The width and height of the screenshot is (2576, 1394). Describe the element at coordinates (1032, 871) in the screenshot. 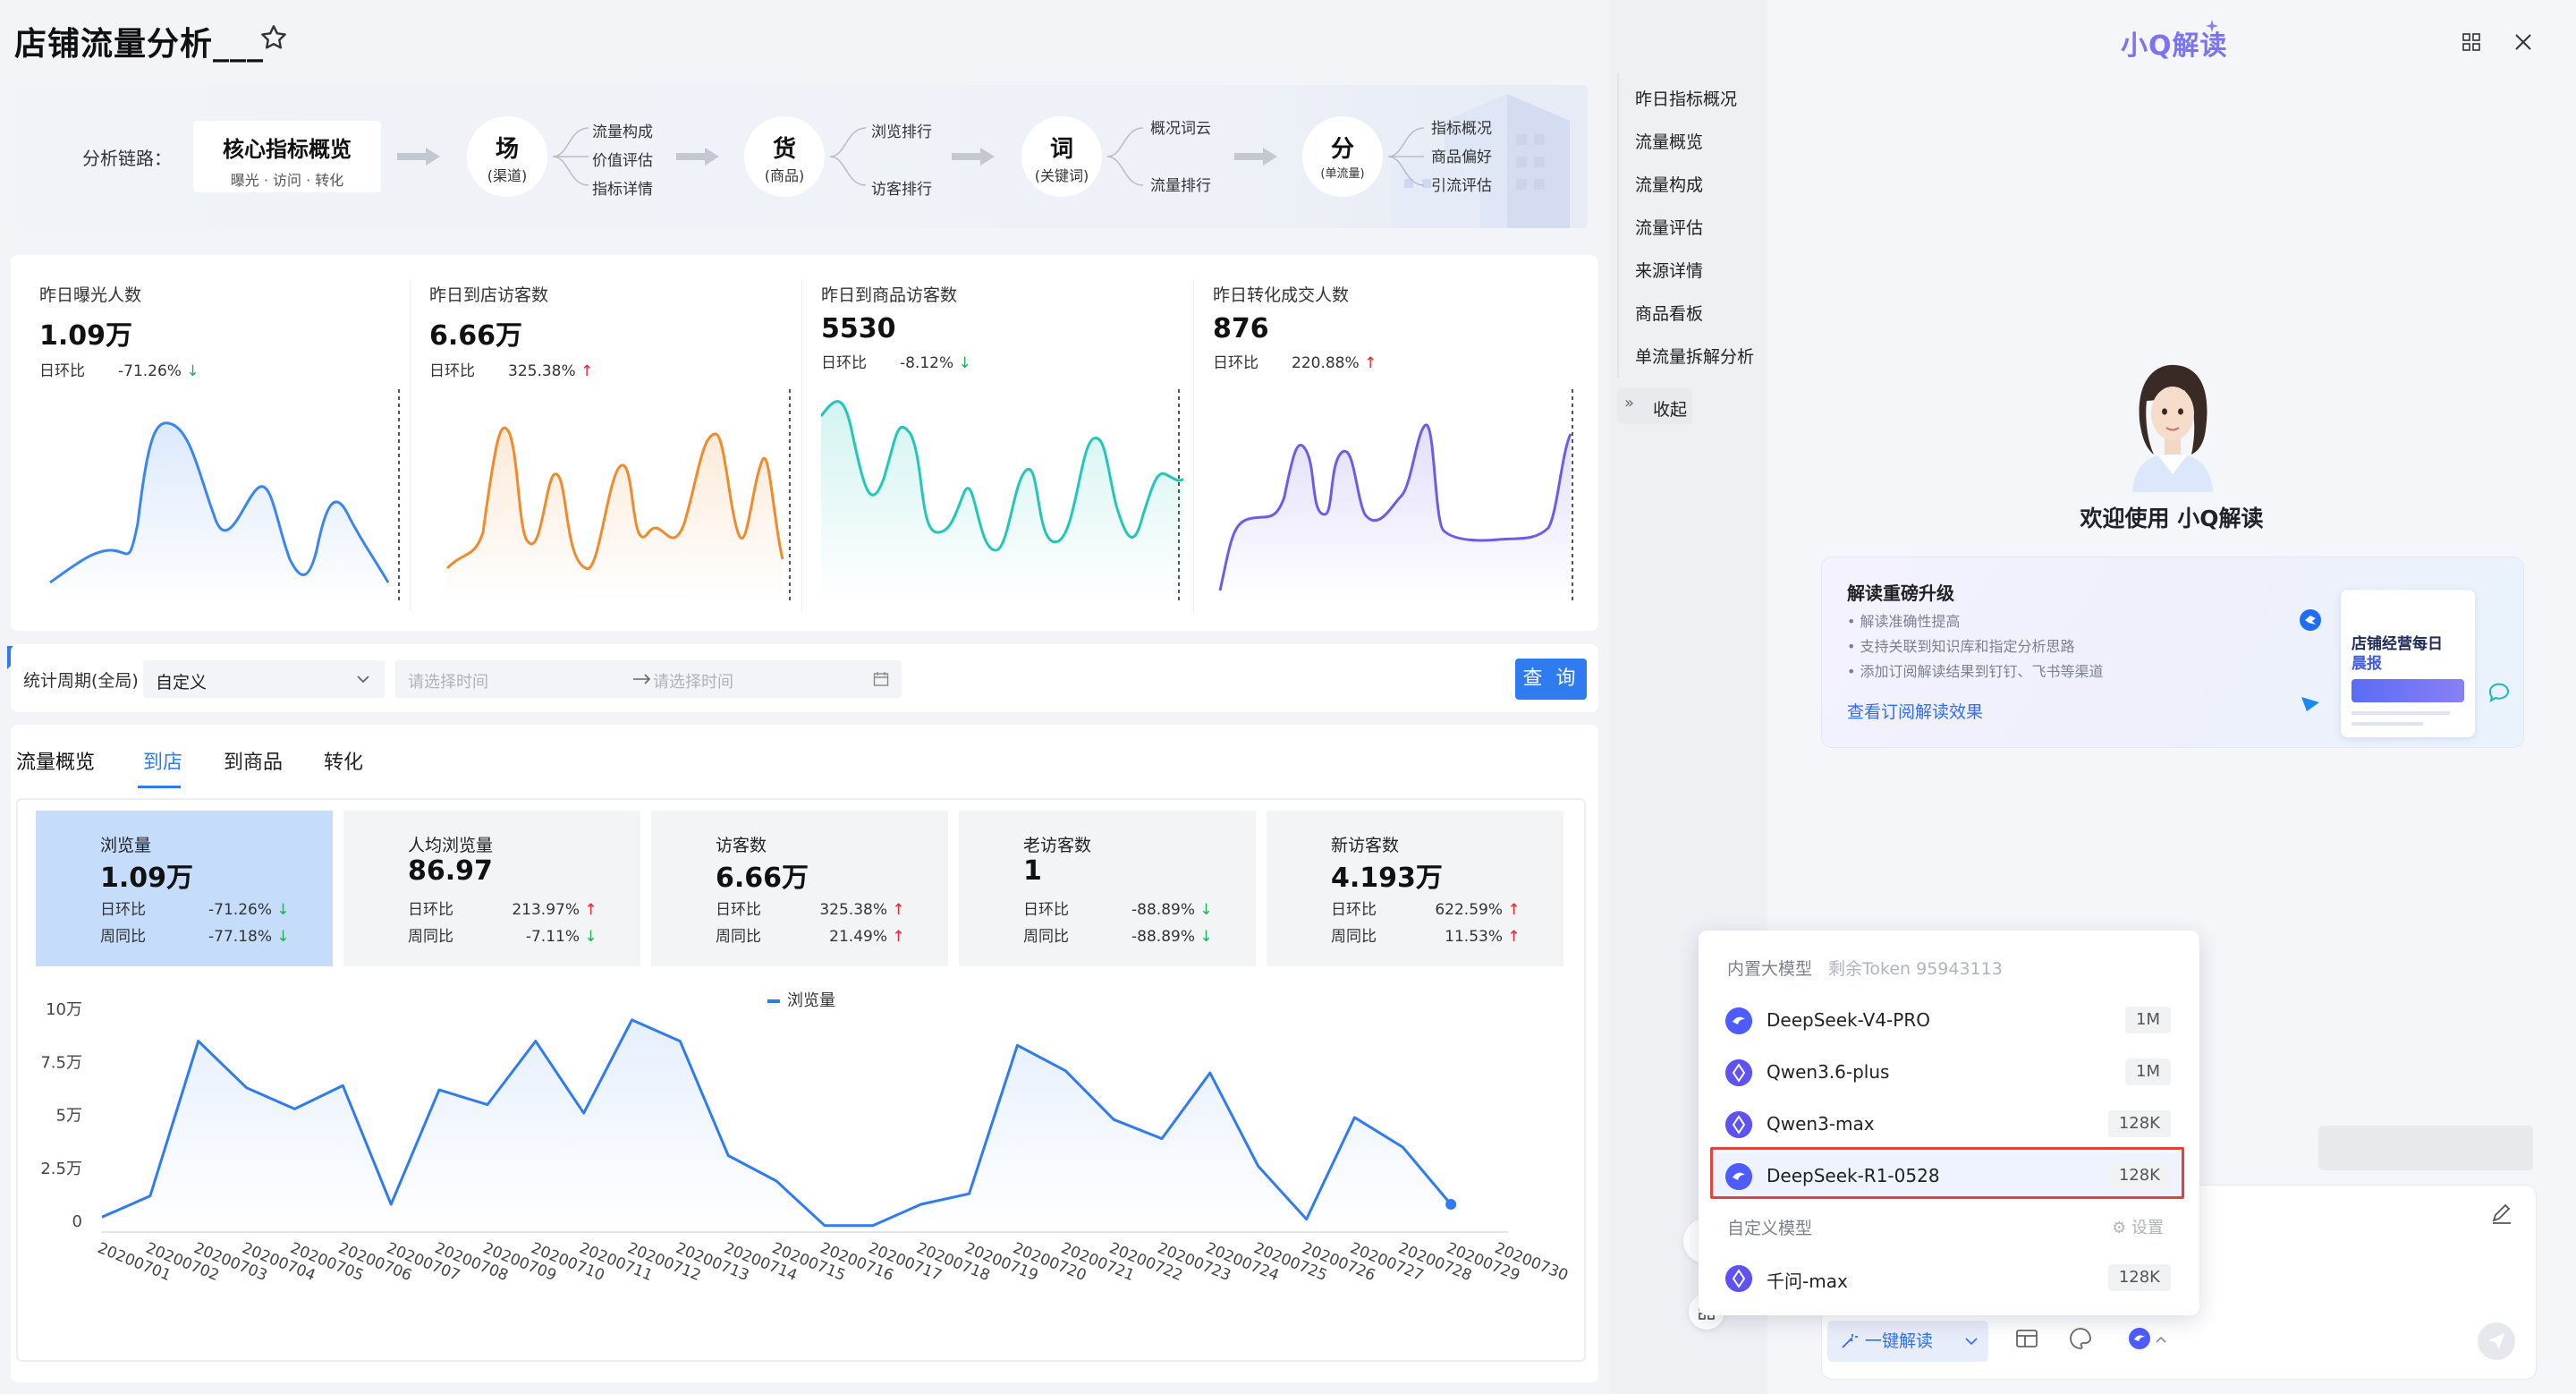

I see `kpi-value: 1` at that location.